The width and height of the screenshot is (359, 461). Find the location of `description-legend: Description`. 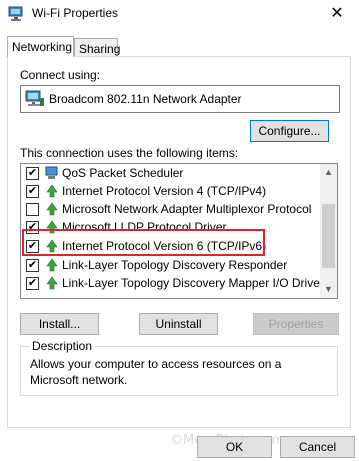

description-legend: Description is located at coordinates (62, 346).